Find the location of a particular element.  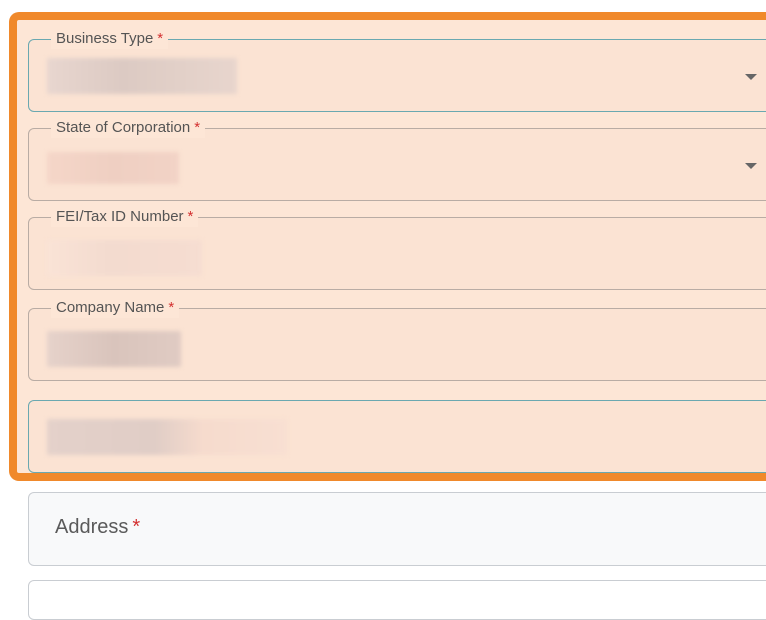

address-line-value-redacted is located at coordinates (167, 437).